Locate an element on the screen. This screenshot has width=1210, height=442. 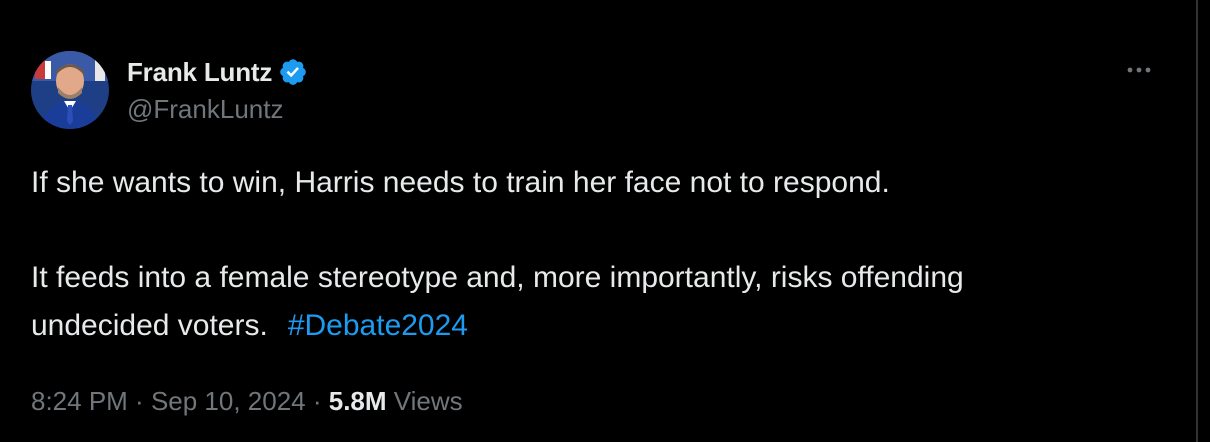
timestamp-time: 8:24 PM is located at coordinates (79, 401).